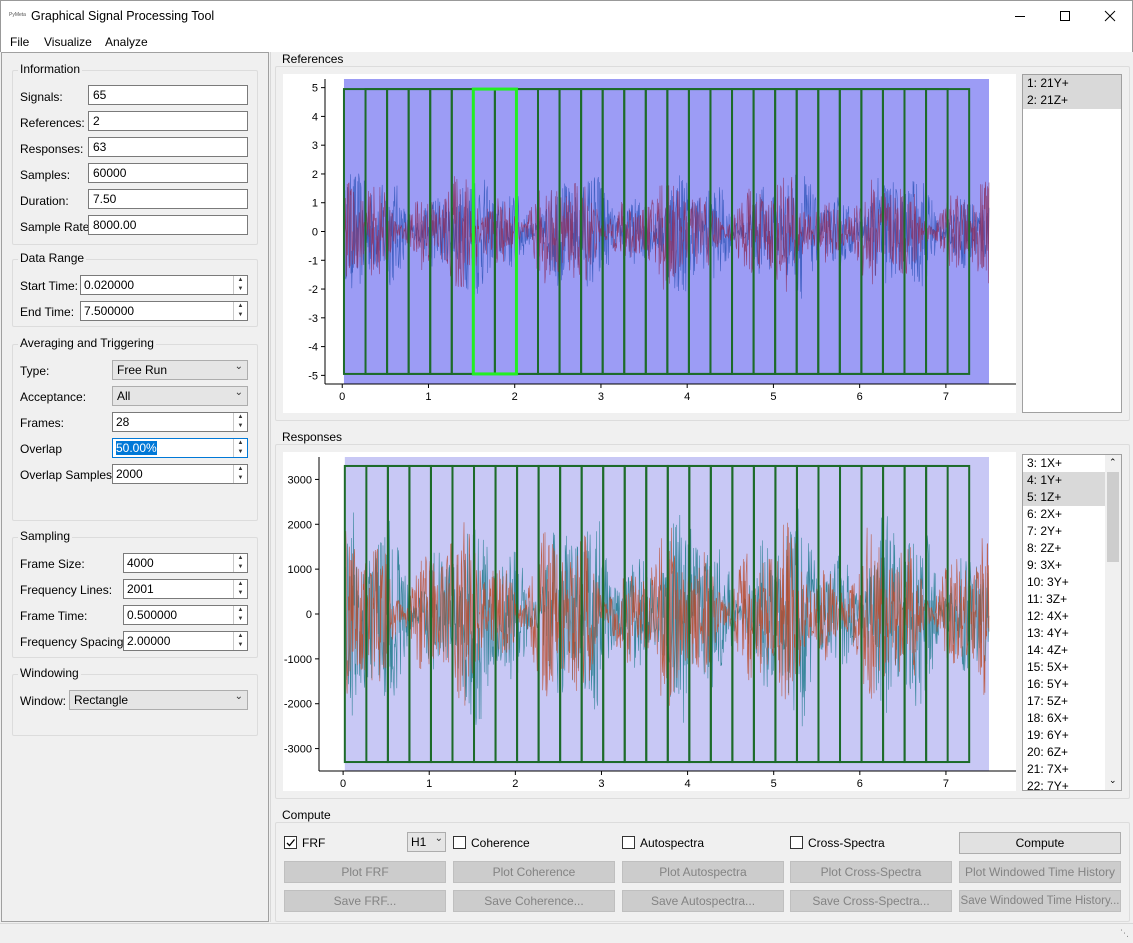 The image size is (1133, 943). Describe the element at coordinates (1040, 872) in the screenshot. I see `plot-windowed-time-history-button: Plot Windowed Time History` at that location.